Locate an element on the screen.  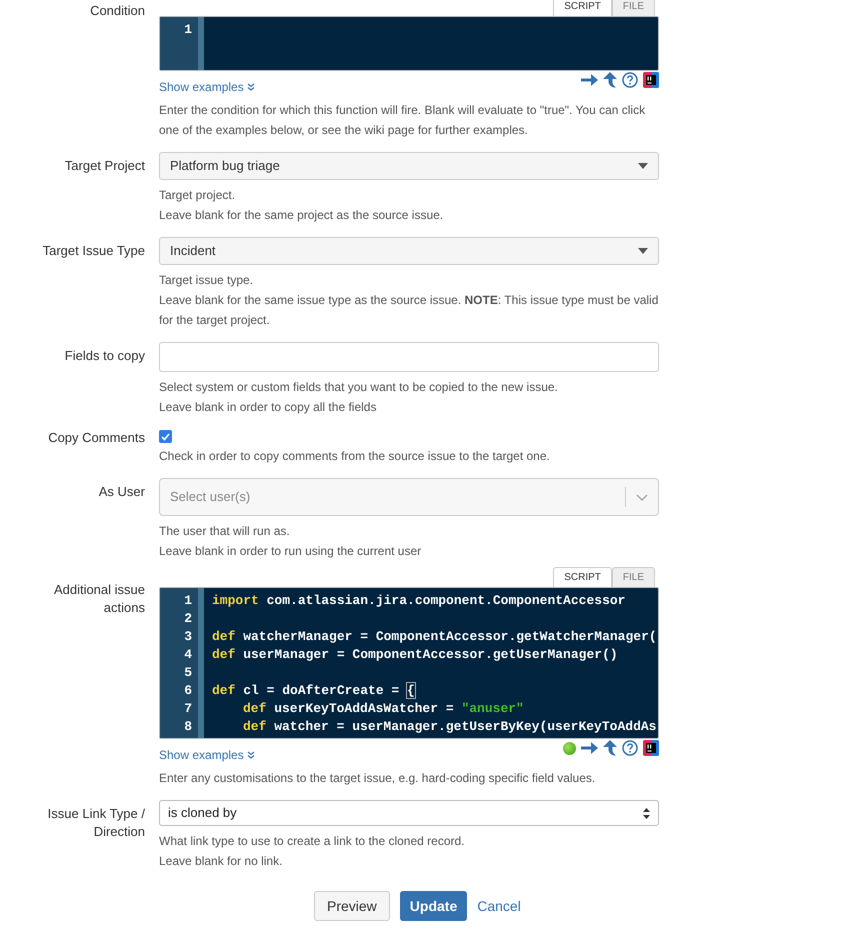
line-number: 3 is located at coordinates (188, 637).